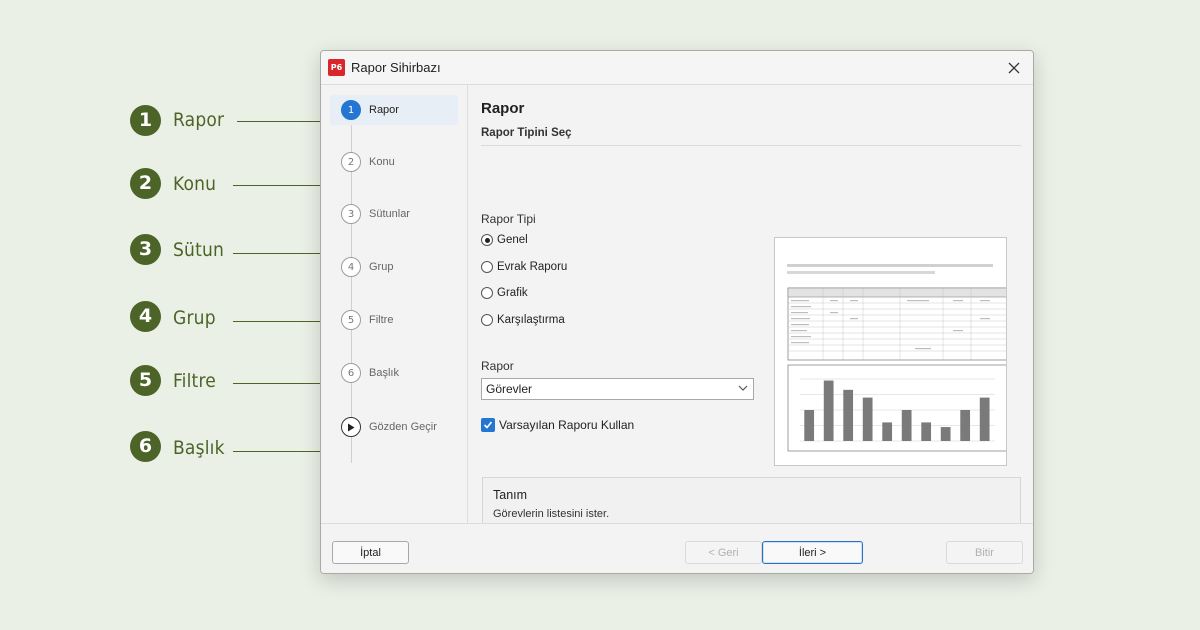 The width and height of the screenshot is (1200, 630). I want to click on step-grup: 4 Grup, so click(394, 267).